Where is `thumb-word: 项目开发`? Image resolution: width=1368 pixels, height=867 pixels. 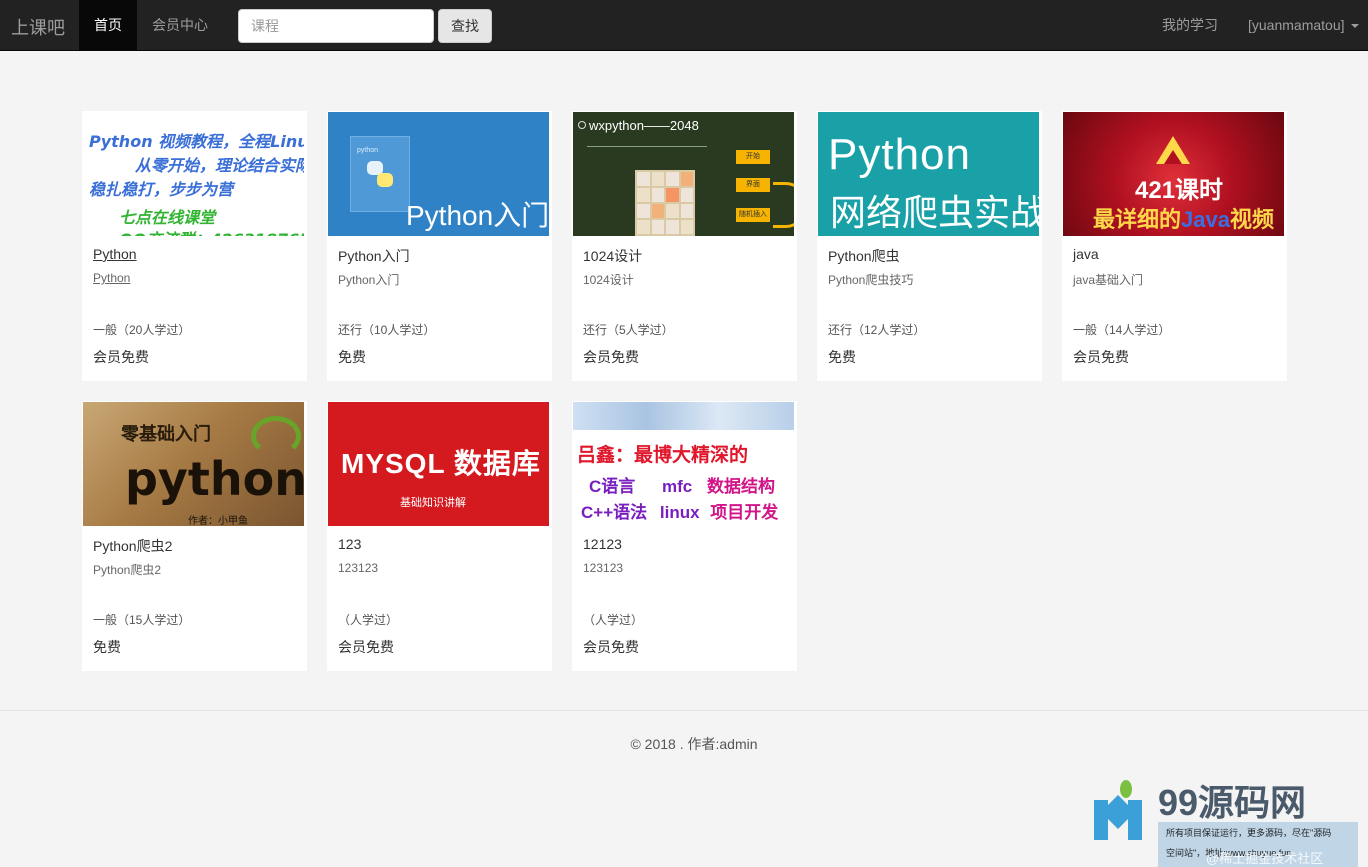
thumb-word: 项目开发 is located at coordinates (744, 512).